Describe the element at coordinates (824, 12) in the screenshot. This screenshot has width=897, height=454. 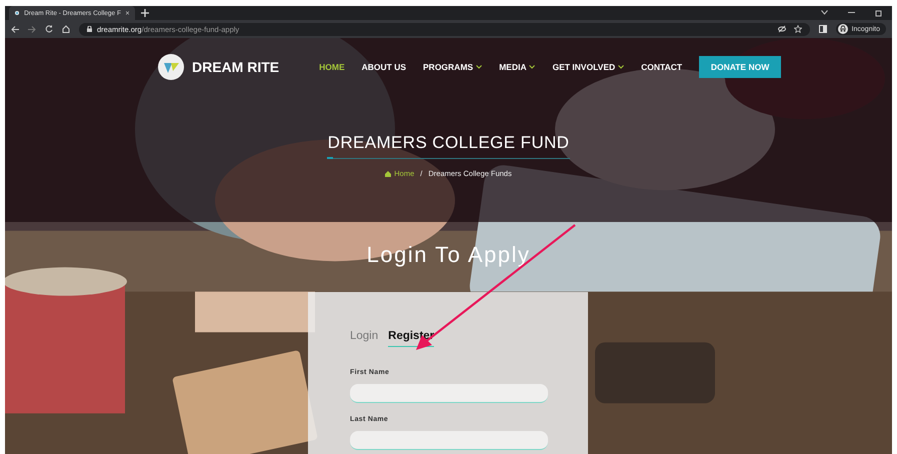
I see `chevron-icon` at that location.